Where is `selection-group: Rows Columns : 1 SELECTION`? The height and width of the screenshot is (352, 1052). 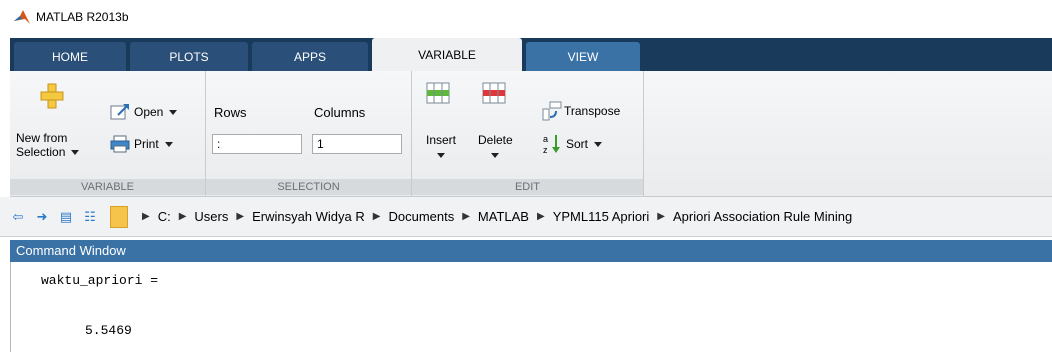 selection-group: Rows Columns : 1 SELECTION is located at coordinates (309, 134).